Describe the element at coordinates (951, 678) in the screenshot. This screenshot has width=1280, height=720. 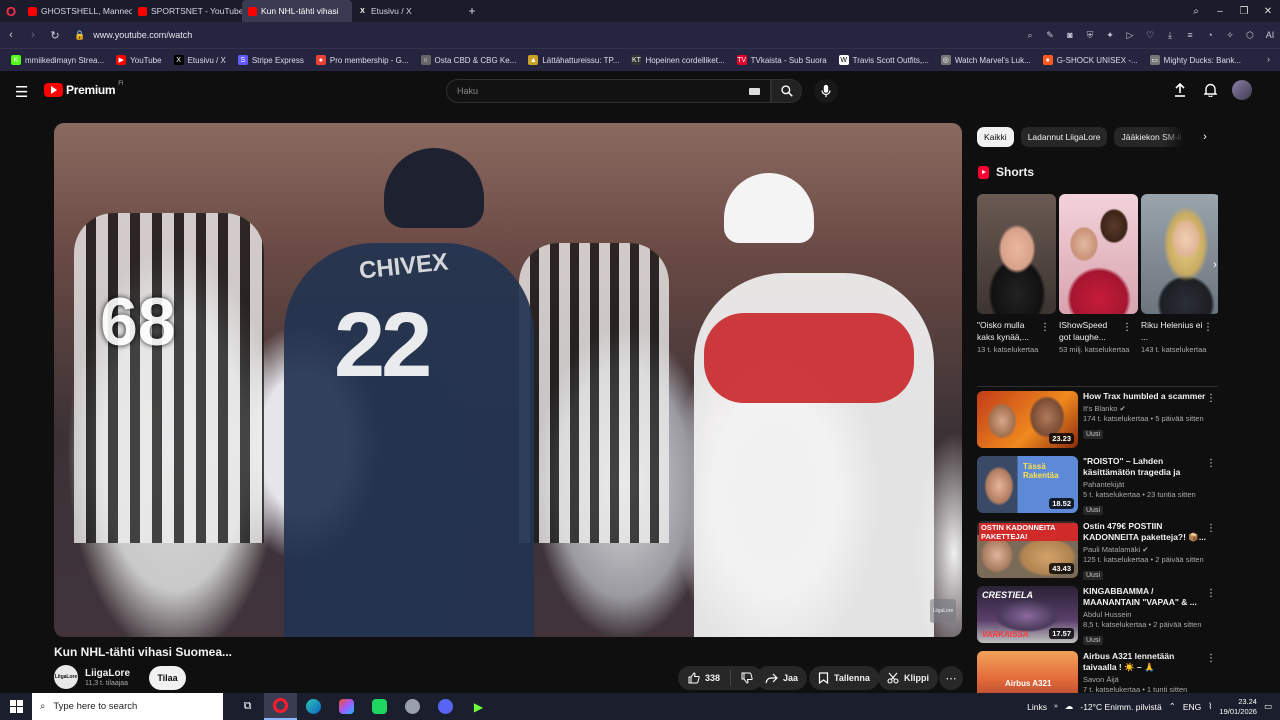
I see `more-actions-button: ⋯` at that location.